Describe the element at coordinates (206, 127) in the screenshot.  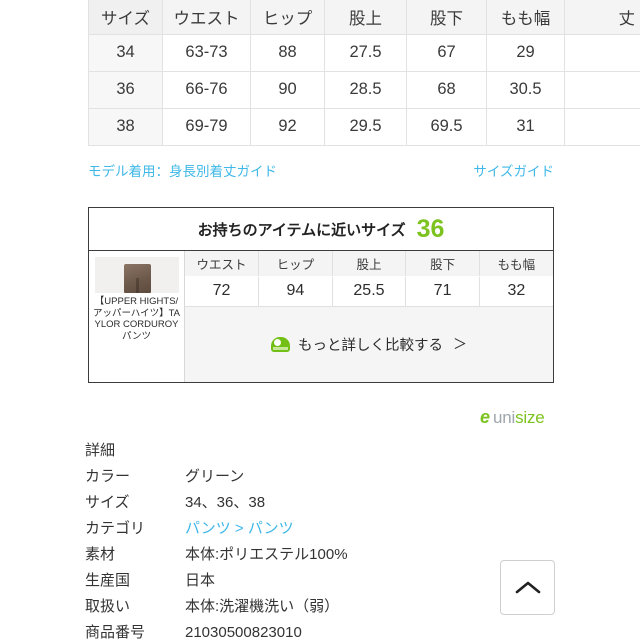
I see `size-chart-cell: 69-79` at that location.